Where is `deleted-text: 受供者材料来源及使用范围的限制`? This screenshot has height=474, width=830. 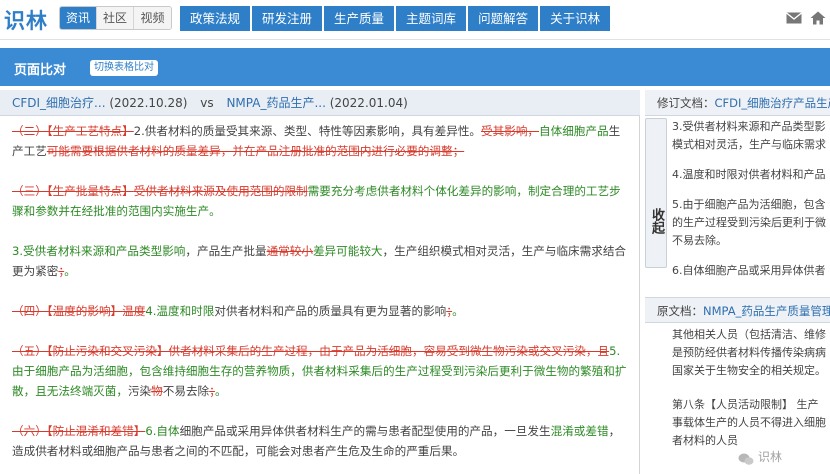 deleted-text: 受供者材料来源及使用范围的限制 is located at coordinates (220, 191).